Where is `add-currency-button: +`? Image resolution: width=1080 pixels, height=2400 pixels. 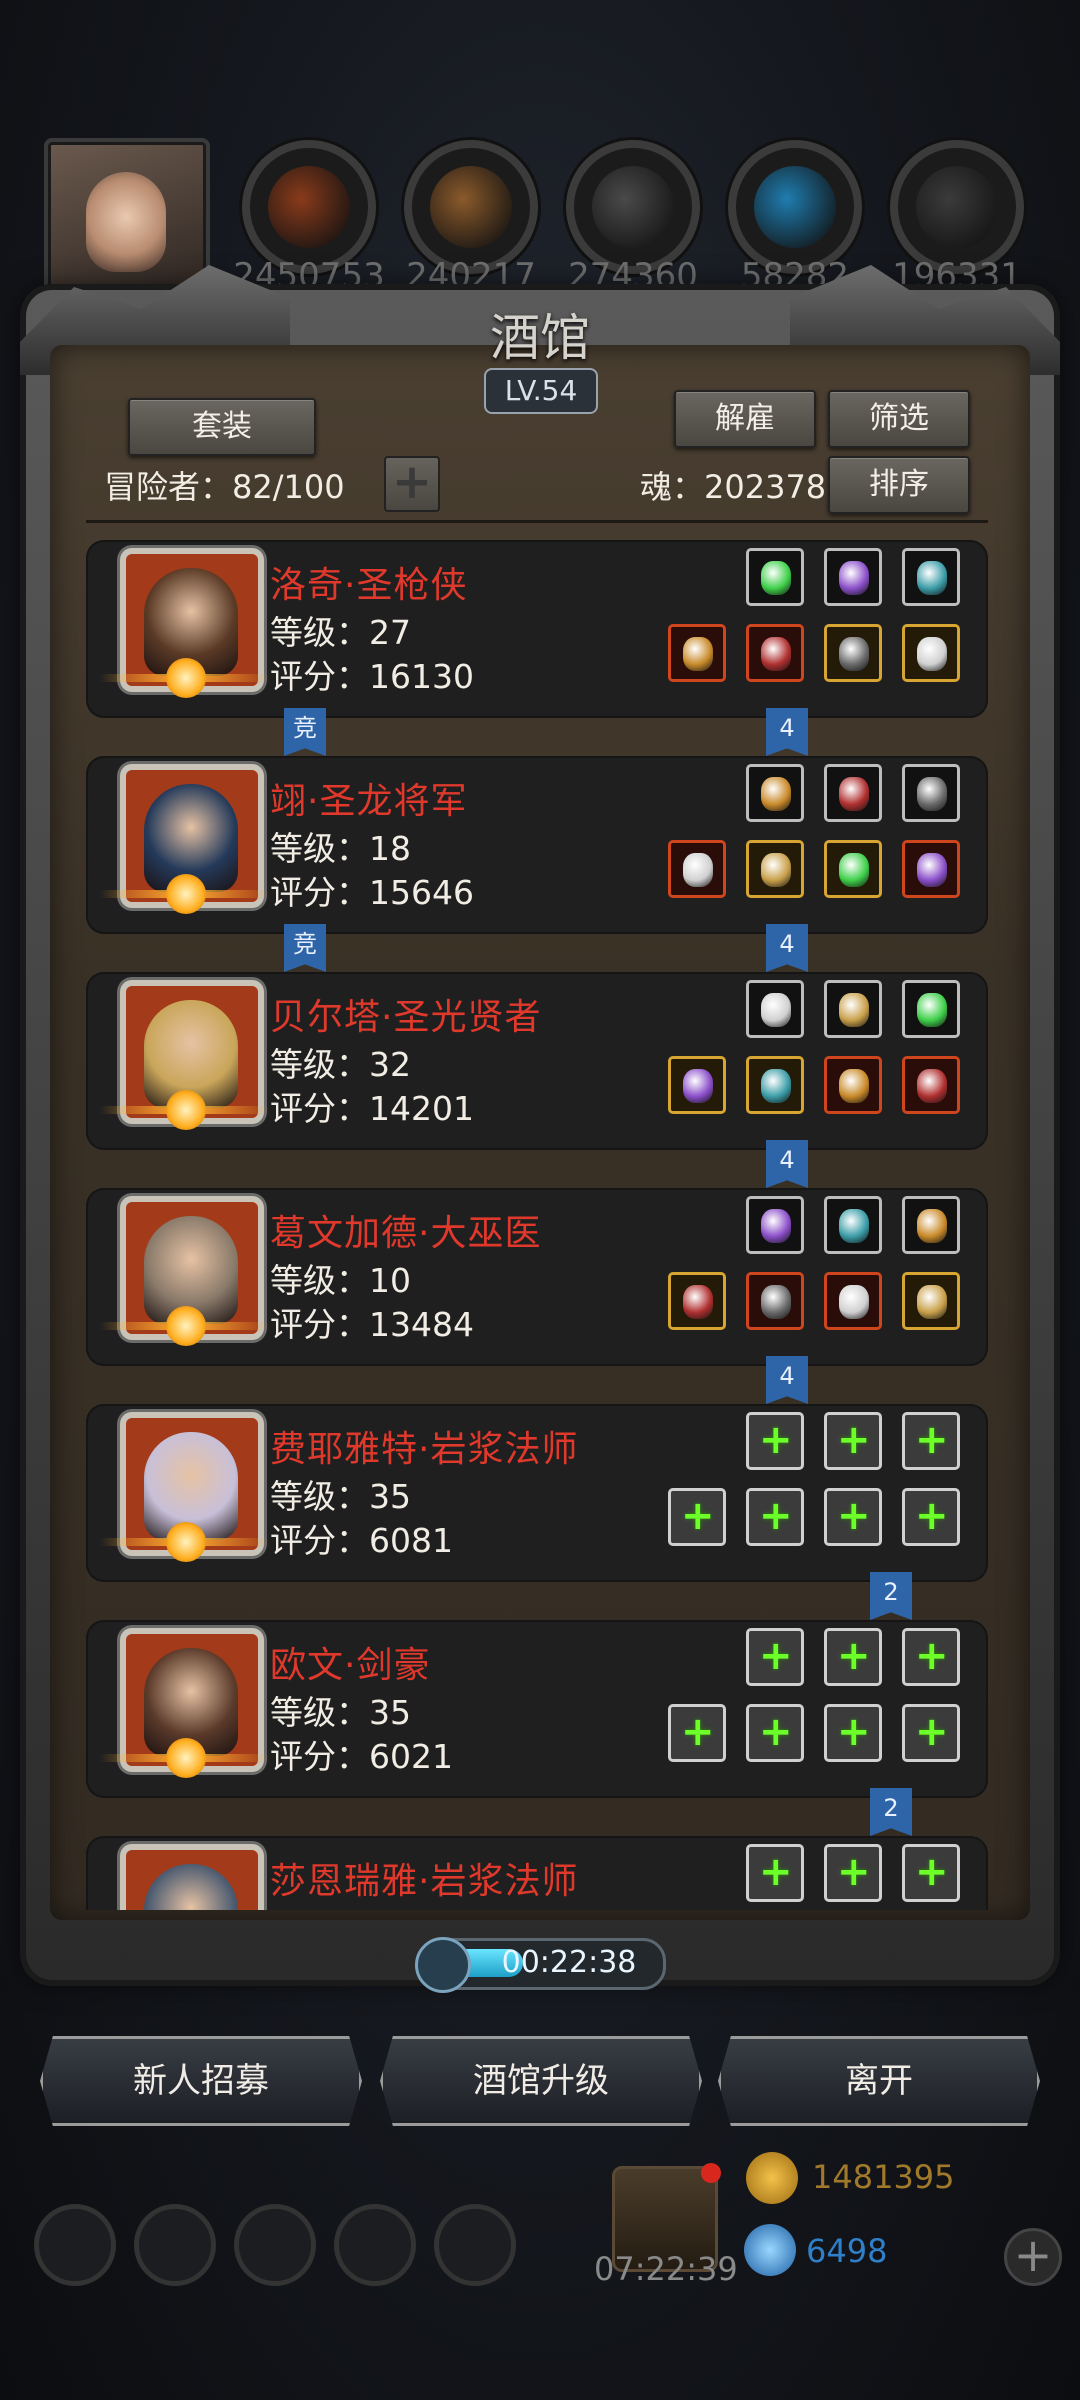
add-currency-button: + is located at coordinates (1033, 2257).